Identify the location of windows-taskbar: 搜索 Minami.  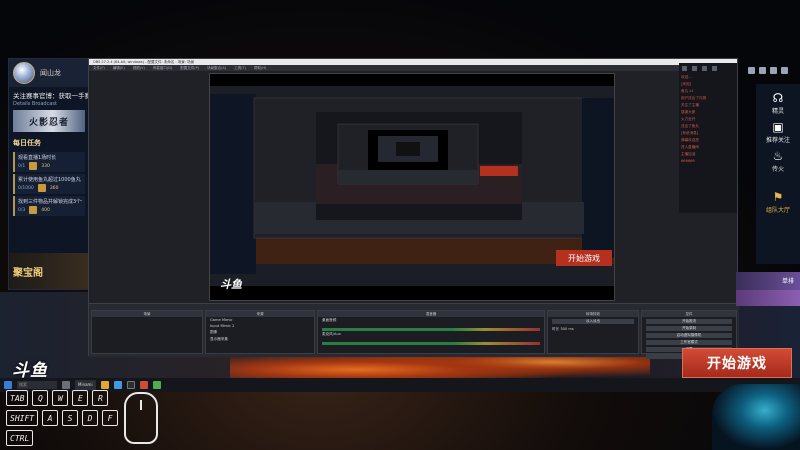
(400, 385).